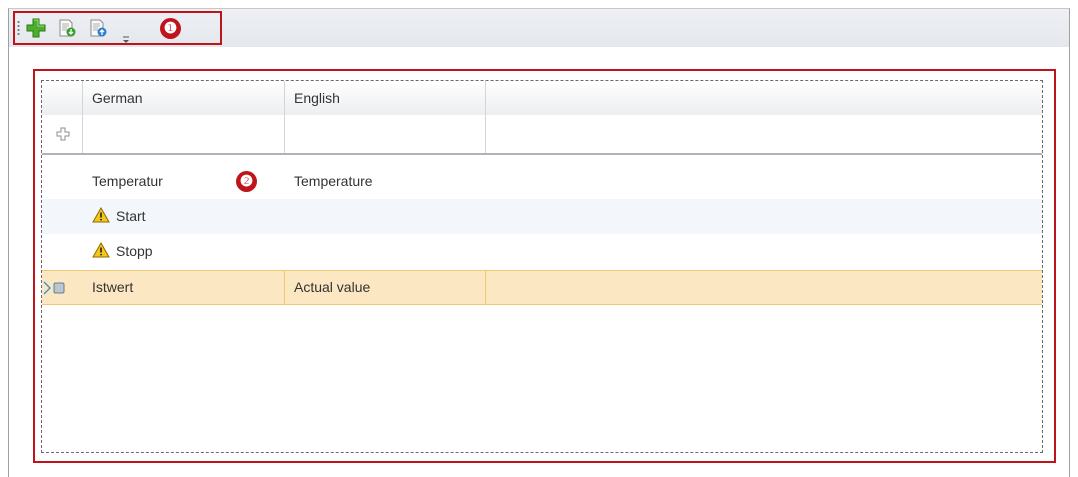  What do you see at coordinates (184, 251) in the screenshot?
I see `german-cell: Stopp` at bounding box center [184, 251].